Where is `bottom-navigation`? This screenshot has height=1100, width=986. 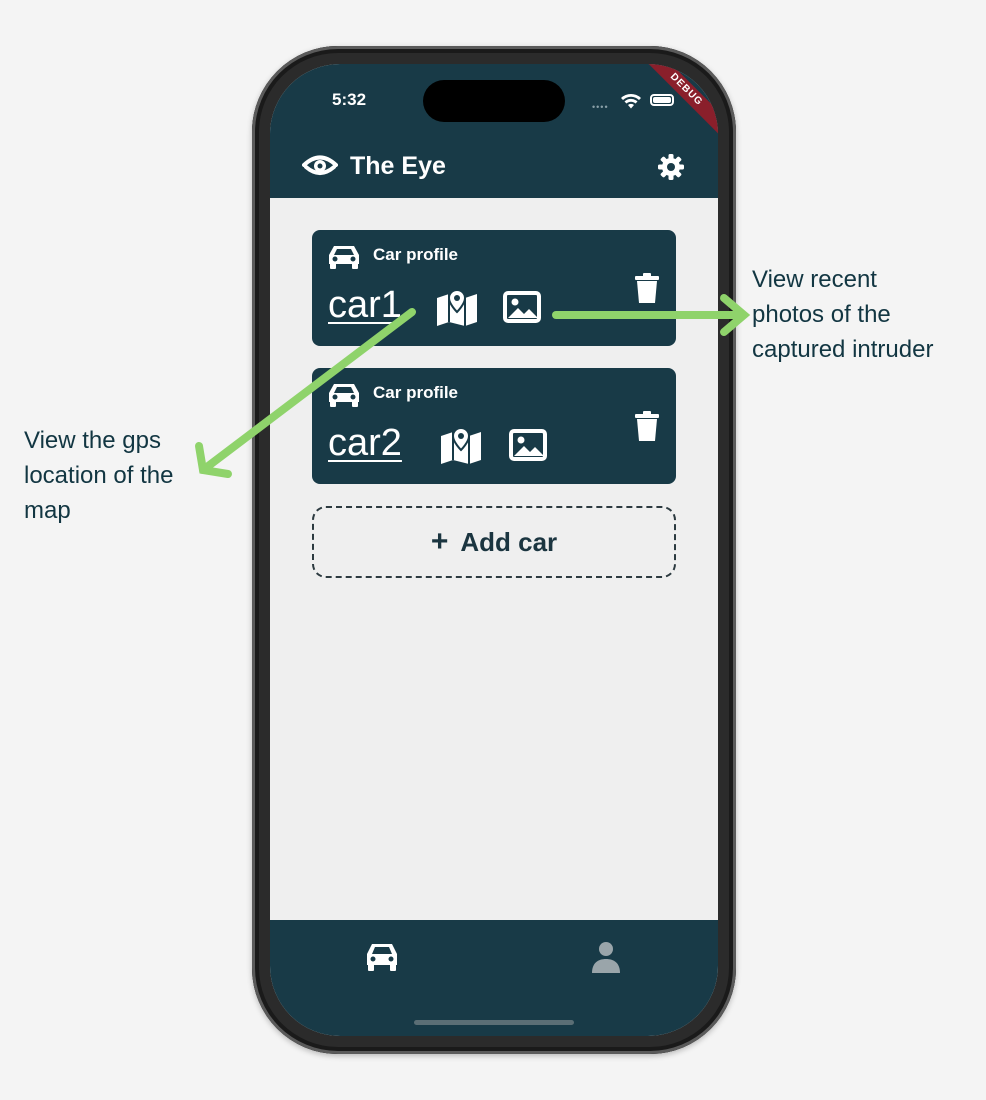
bottom-navigation is located at coordinates (494, 978).